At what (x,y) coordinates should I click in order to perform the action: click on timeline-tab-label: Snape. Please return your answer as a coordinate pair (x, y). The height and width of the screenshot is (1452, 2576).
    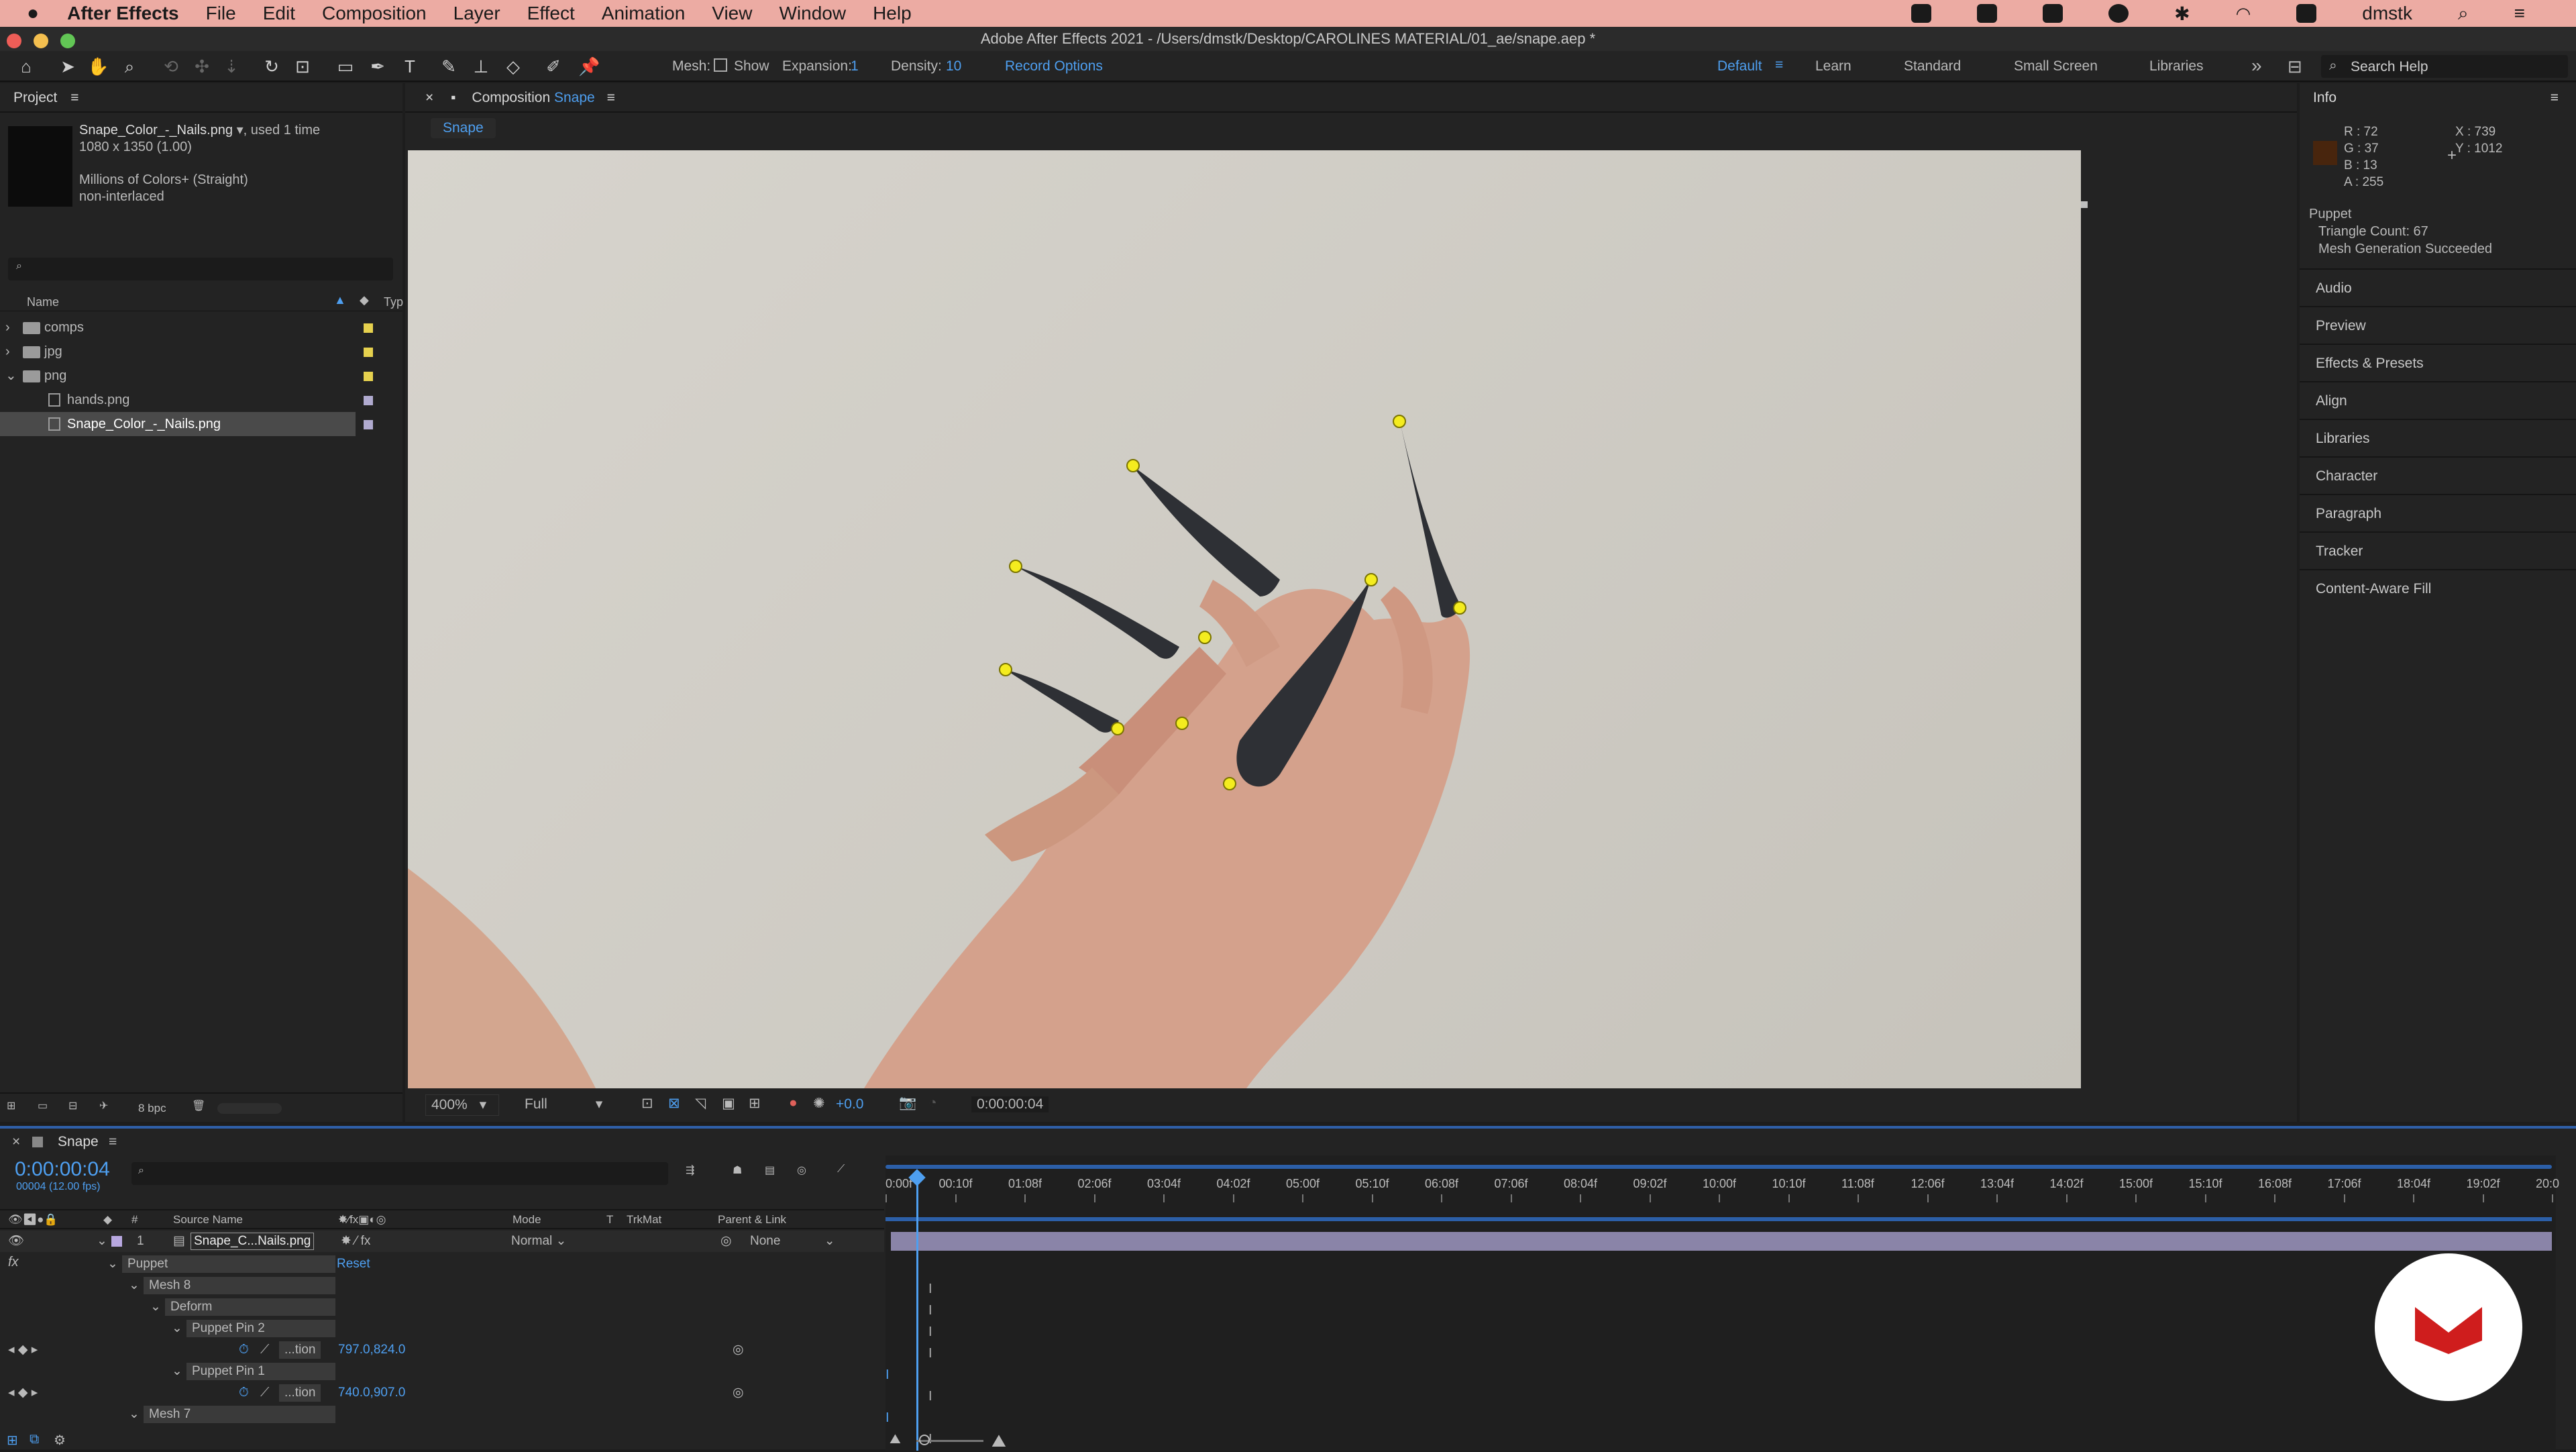
    Looking at the image, I should click on (78, 1142).